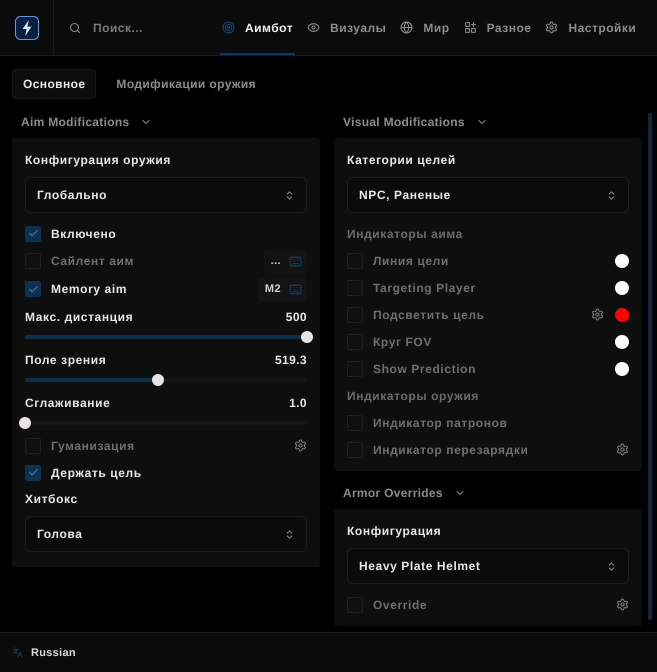 Image resolution: width=657 pixels, height=672 pixels. I want to click on slider-value: 519.3, so click(290, 360).